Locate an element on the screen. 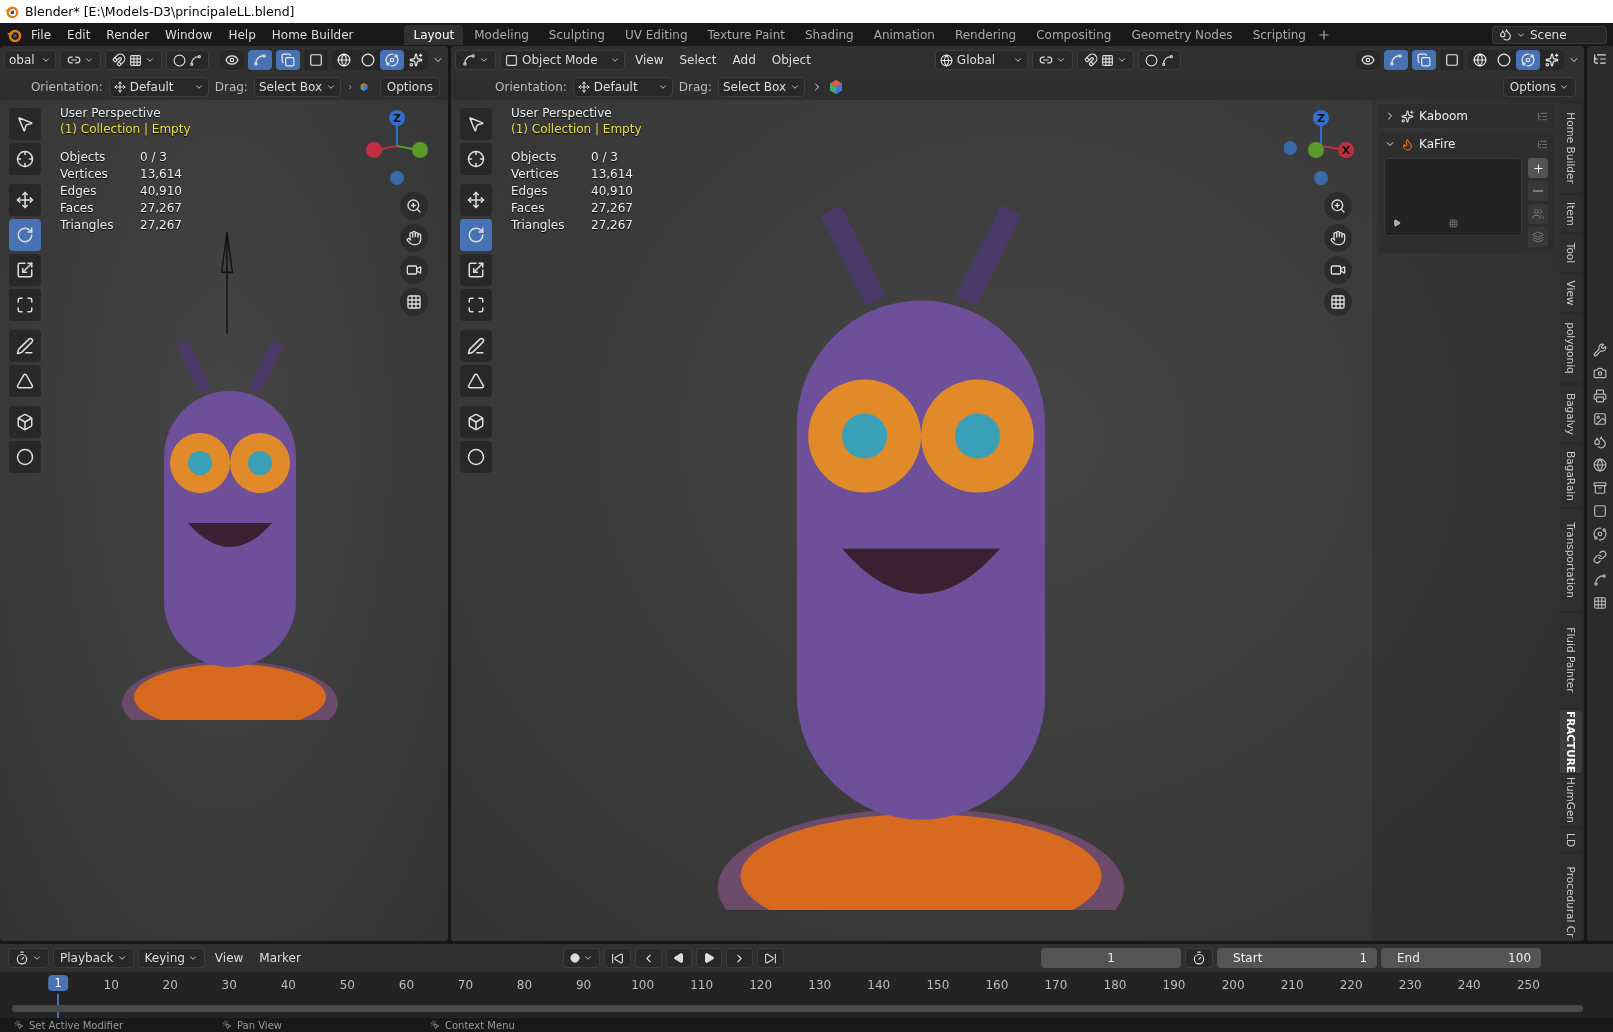 The width and height of the screenshot is (1613, 1032). printer-icon is located at coordinates (1600, 396).